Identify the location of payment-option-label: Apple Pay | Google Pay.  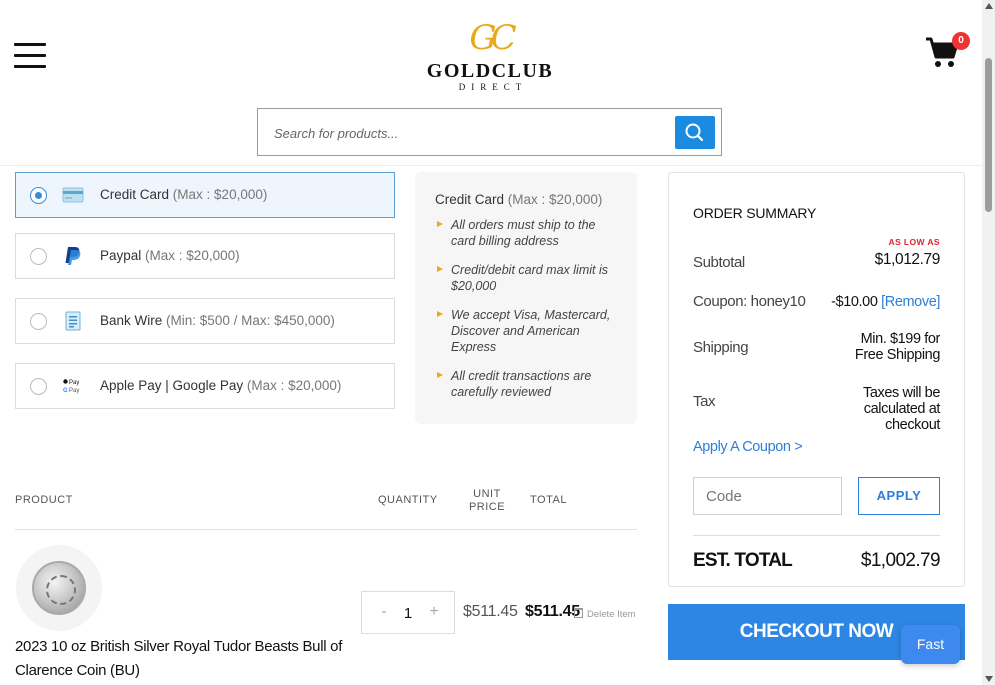
(172, 385).